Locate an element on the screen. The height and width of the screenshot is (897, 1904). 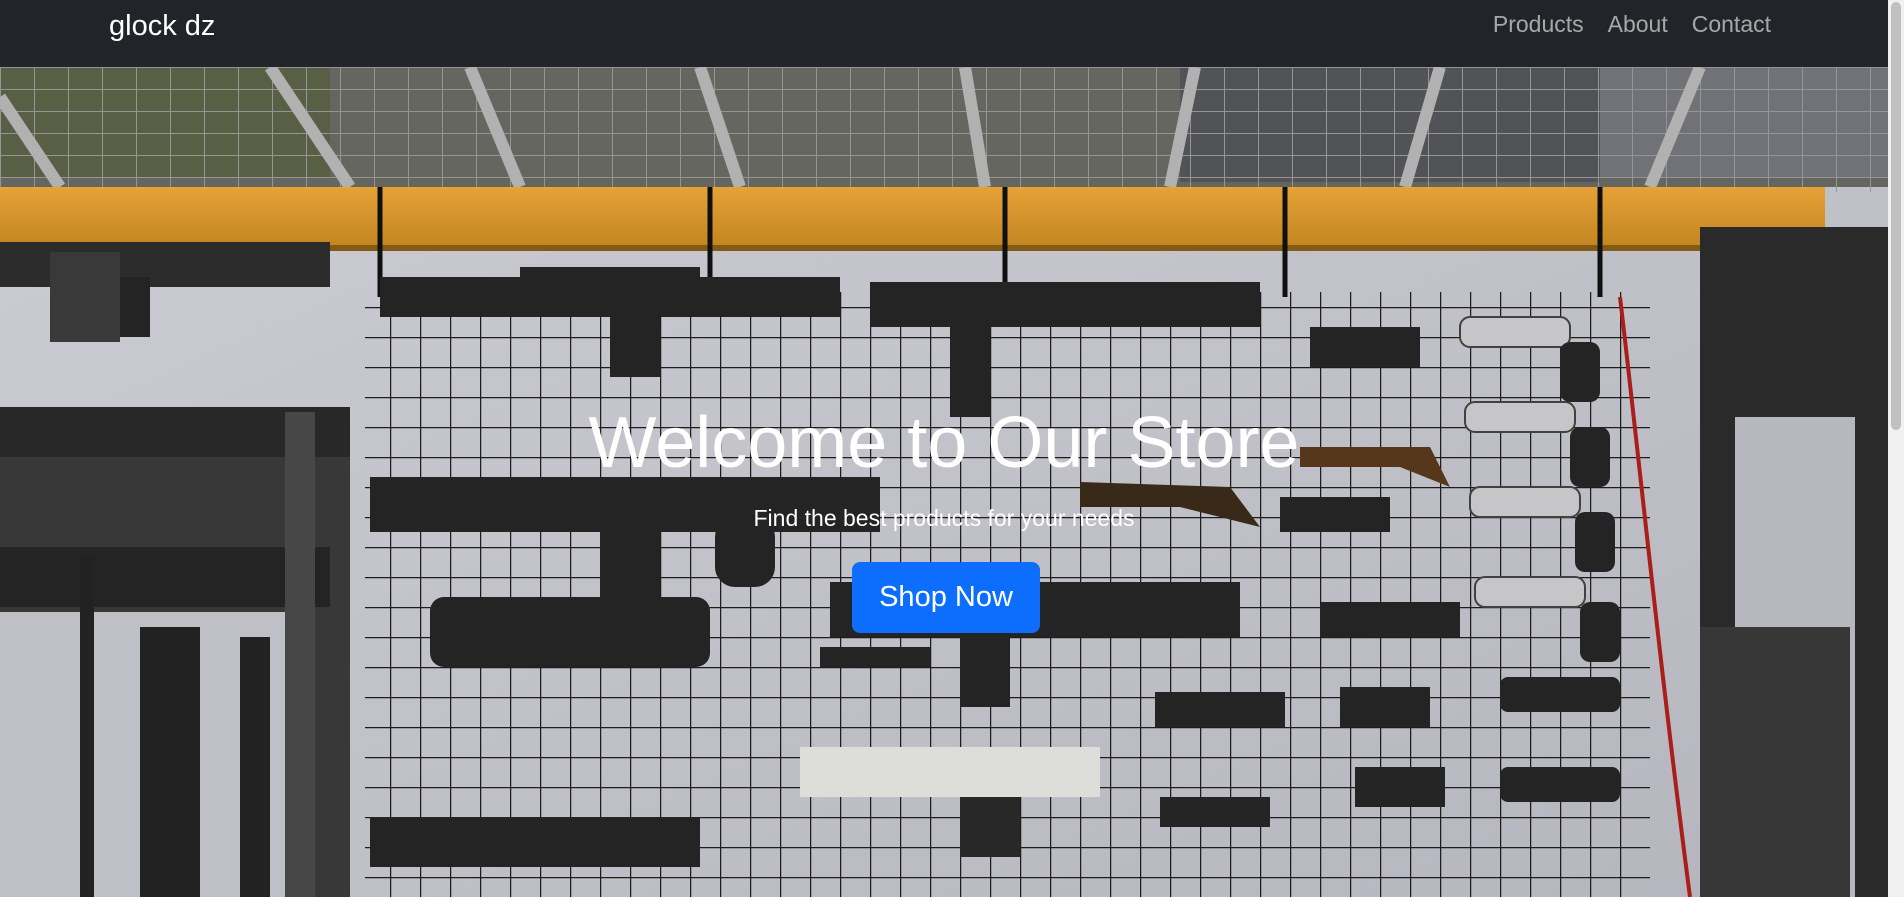
hero-title: Welcome to Our Store is located at coordinates (944, 443).